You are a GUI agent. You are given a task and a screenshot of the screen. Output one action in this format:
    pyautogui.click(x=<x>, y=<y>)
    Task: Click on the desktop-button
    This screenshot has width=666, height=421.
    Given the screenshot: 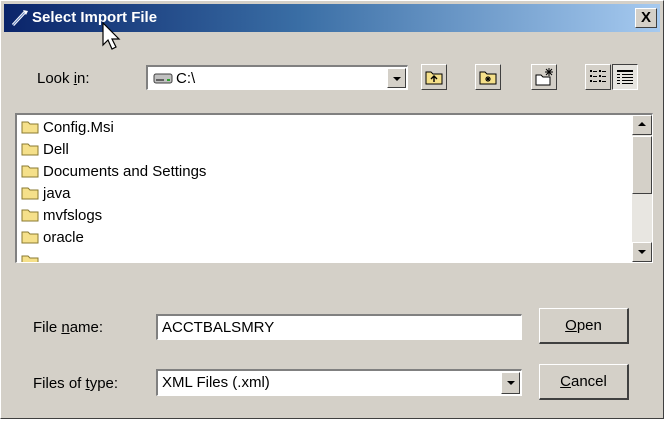 What is the action you would take?
    pyautogui.click(x=488, y=77)
    